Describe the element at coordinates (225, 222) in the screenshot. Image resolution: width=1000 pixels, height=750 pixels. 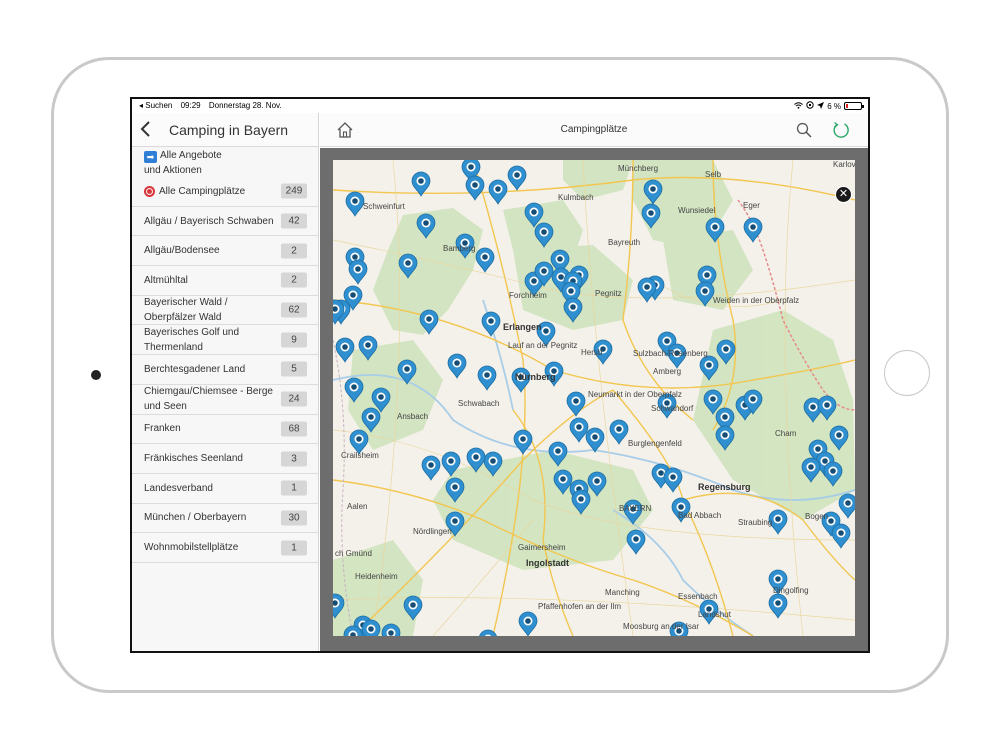
I see `sidebar-item: Allgäu / Bayerisch Schwaben 42` at that location.